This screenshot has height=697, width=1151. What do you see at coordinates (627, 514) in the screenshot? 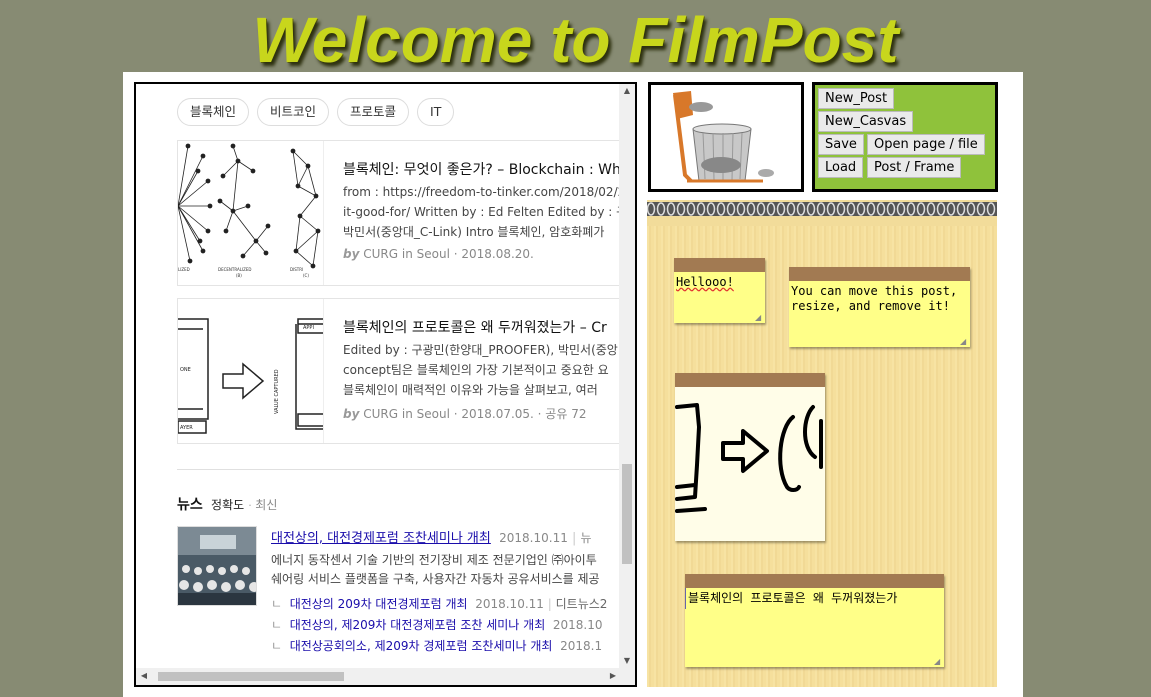
I see `vertical-scroll-thumb` at bounding box center [627, 514].